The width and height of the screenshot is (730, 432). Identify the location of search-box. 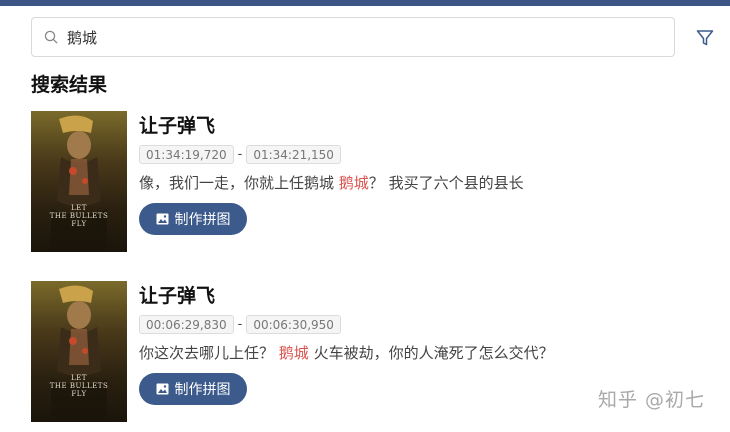
(353, 37).